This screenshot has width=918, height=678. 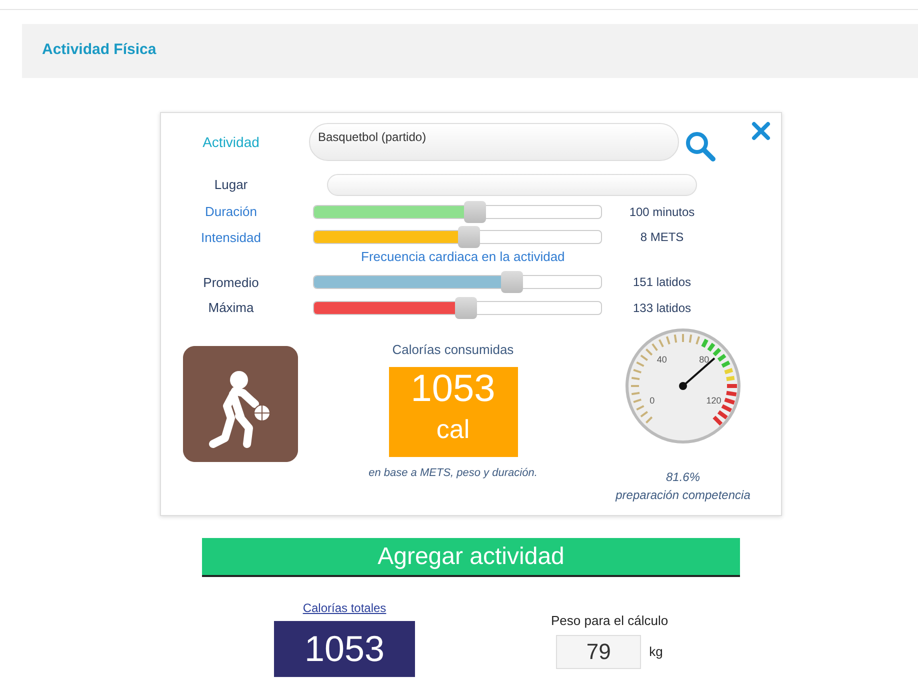 I want to click on slider-reading: 133 latidos, so click(x=662, y=308).